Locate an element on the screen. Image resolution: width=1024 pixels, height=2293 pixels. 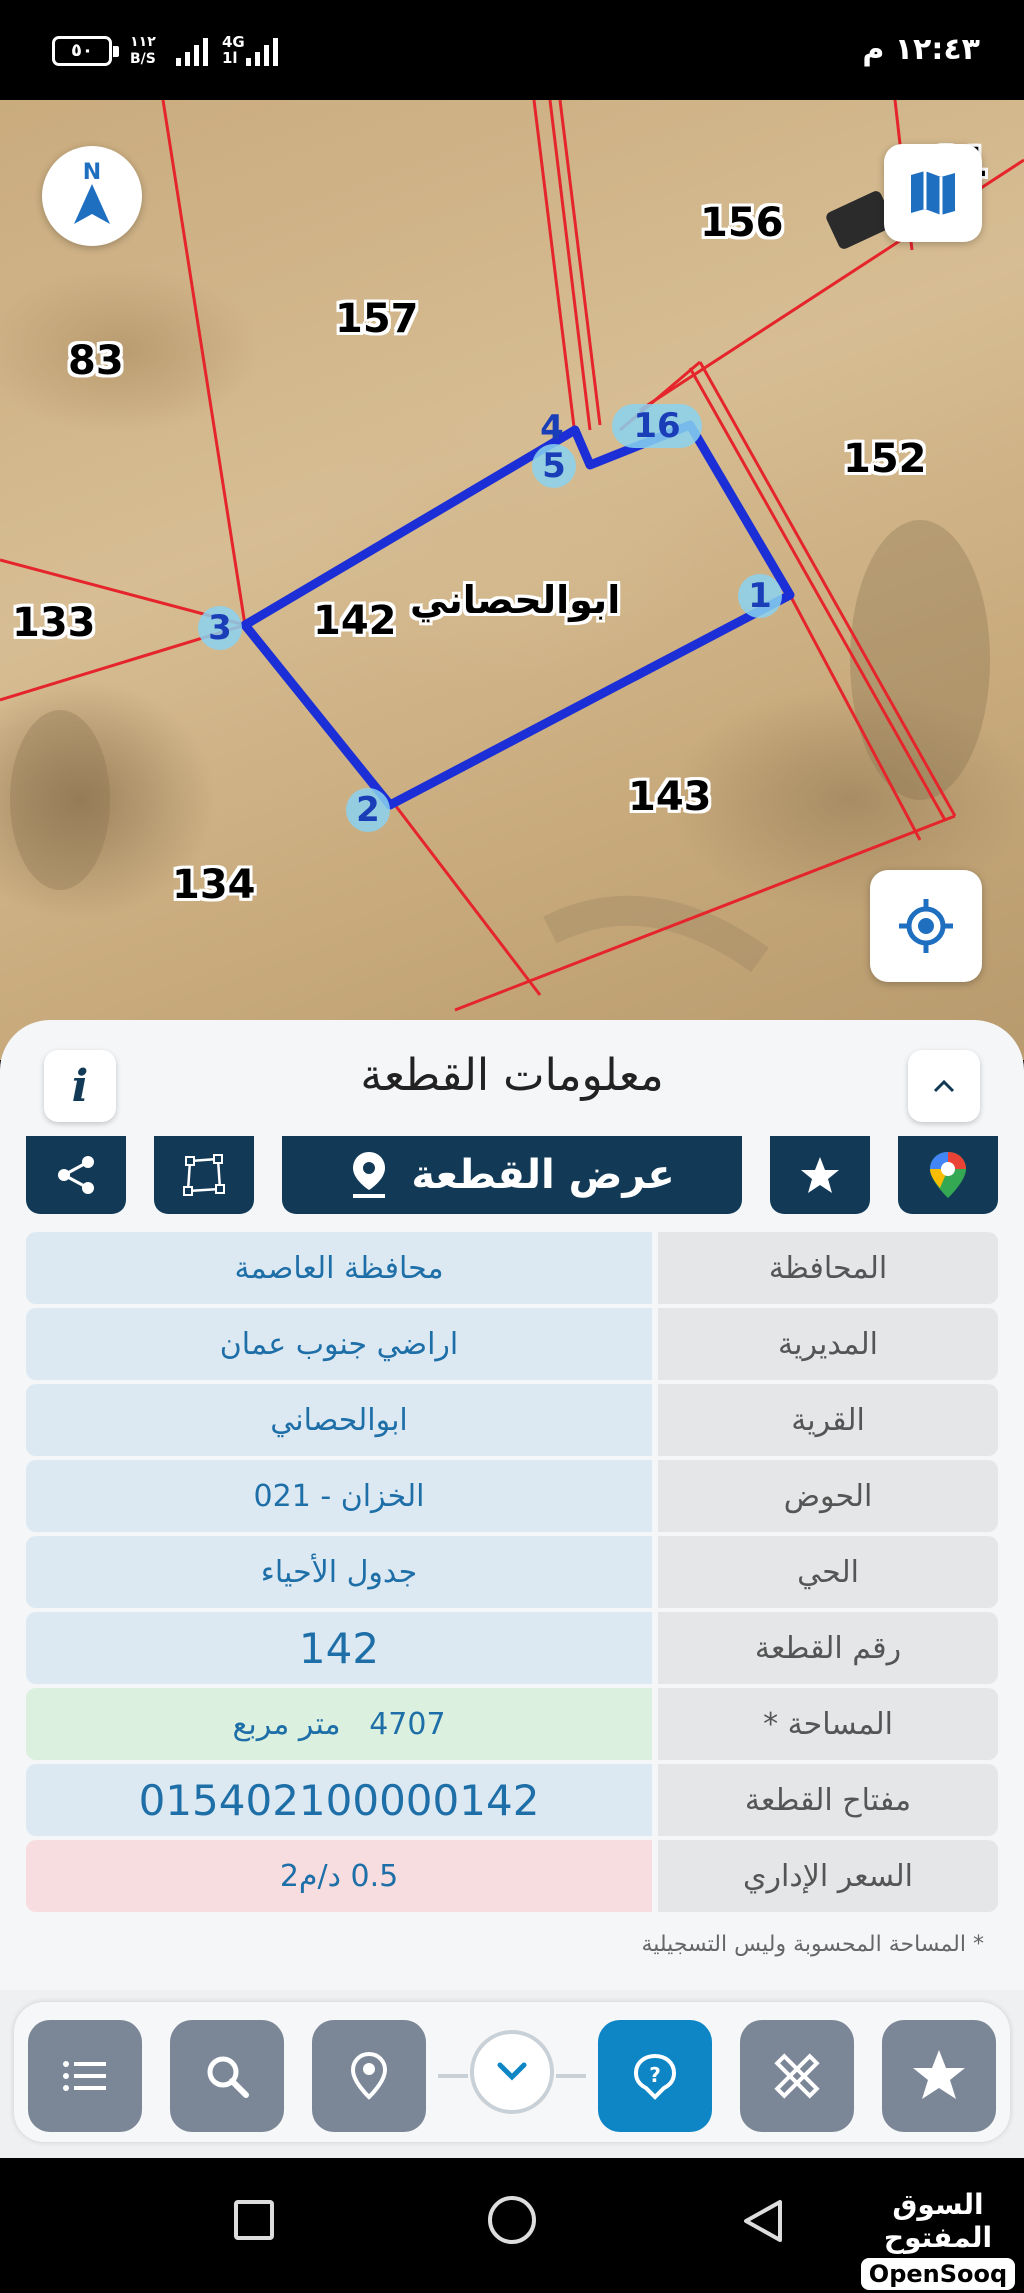
north-arrow-icon: N is located at coordinates (92, 196).